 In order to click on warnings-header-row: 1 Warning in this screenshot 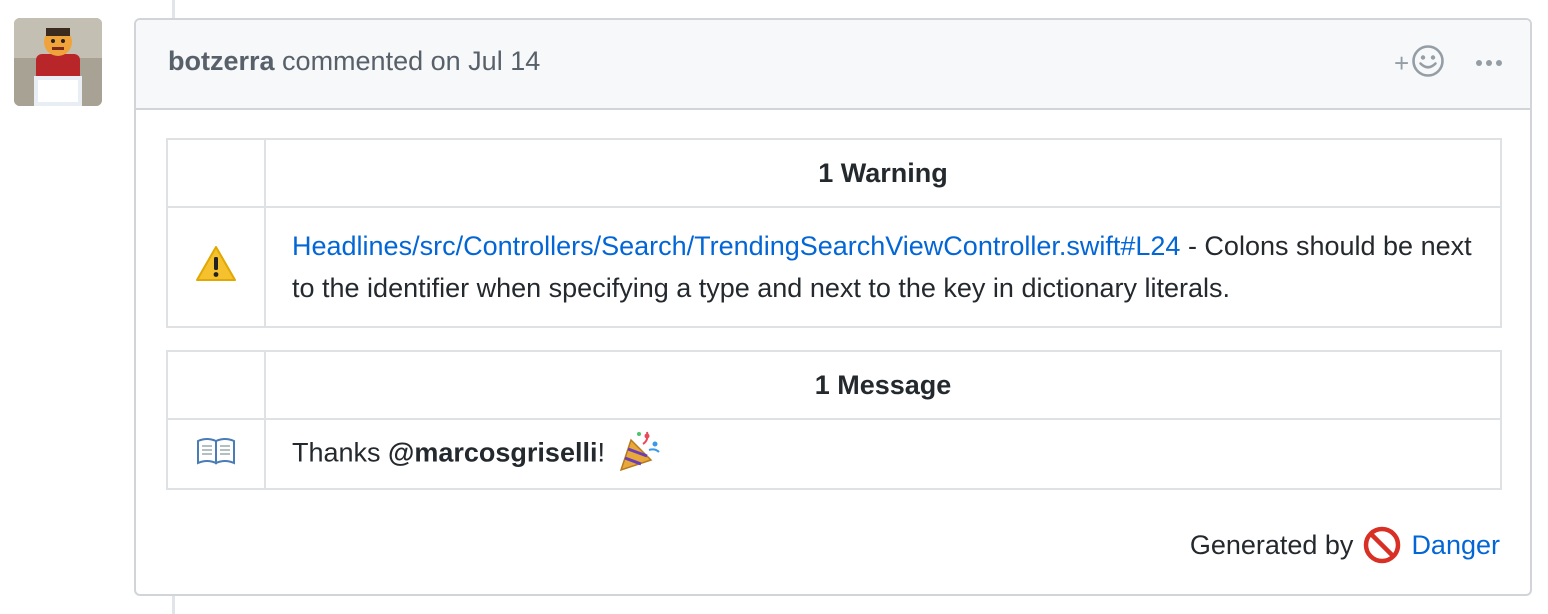, I will do `click(834, 173)`.